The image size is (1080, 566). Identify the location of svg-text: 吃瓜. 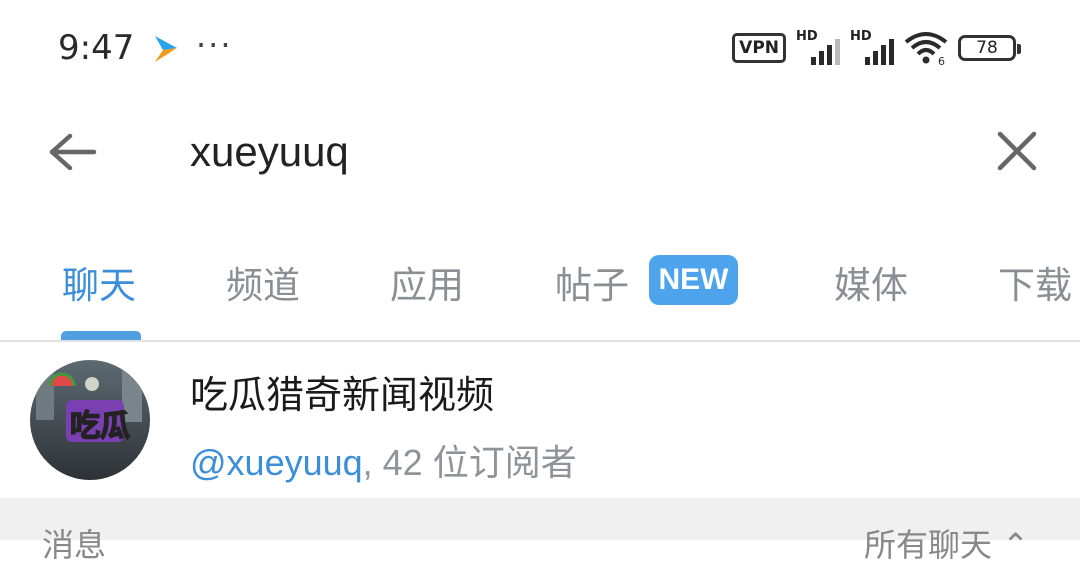
(100, 426).